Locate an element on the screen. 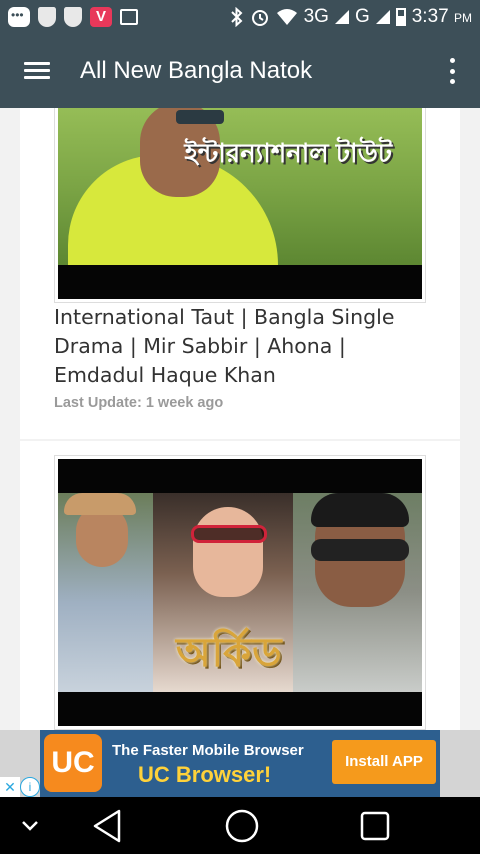 Image resolution: width=480 pixels, height=854 pixels. collapse-icon is located at coordinates (30, 825).